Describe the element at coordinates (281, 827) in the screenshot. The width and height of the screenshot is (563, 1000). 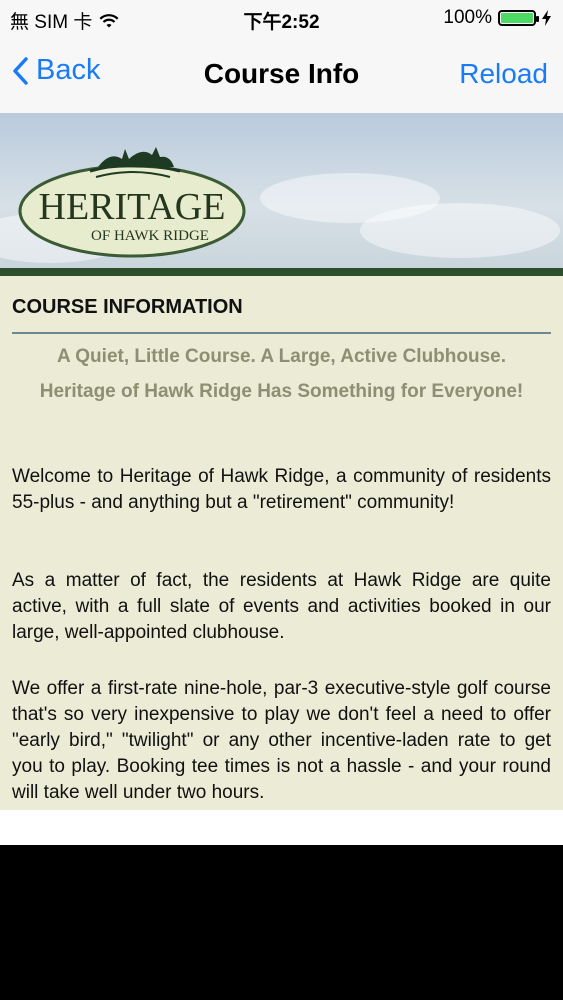
I see `bottom-edge` at that location.